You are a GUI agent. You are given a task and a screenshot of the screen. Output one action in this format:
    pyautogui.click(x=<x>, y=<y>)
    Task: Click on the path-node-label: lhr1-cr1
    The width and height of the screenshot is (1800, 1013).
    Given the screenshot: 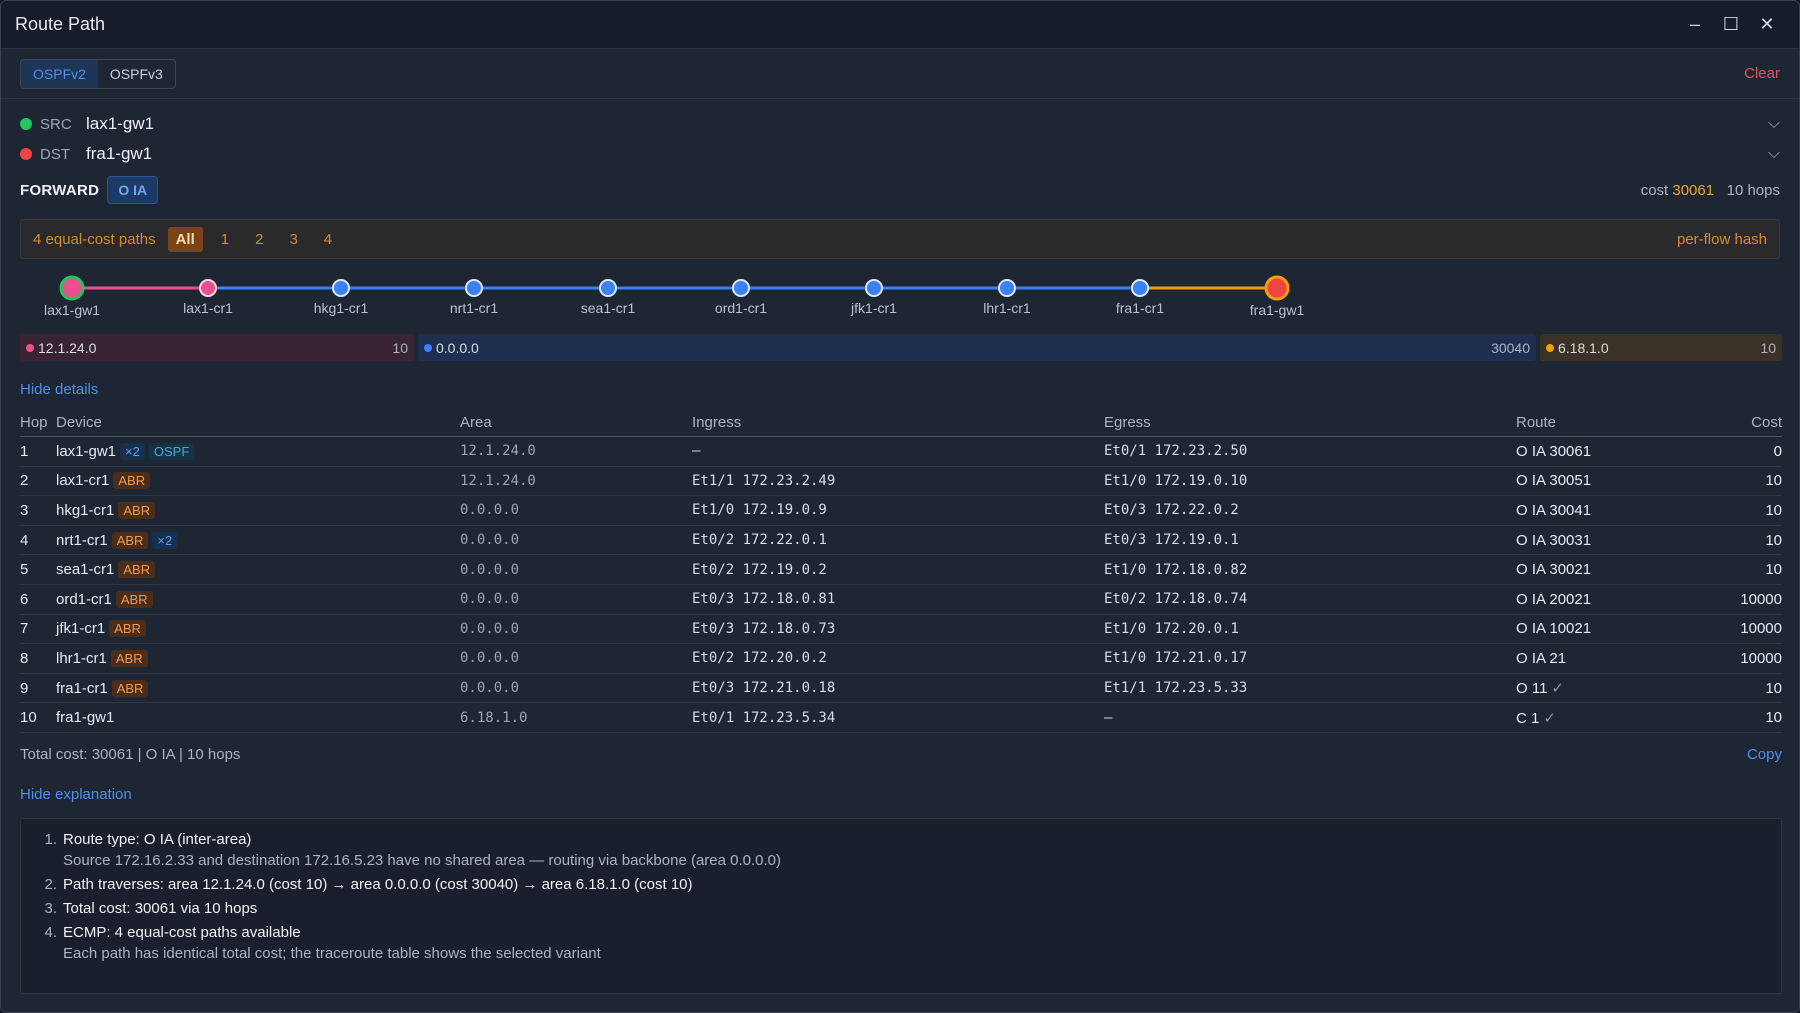 What is the action you would take?
    pyautogui.click(x=1007, y=308)
    